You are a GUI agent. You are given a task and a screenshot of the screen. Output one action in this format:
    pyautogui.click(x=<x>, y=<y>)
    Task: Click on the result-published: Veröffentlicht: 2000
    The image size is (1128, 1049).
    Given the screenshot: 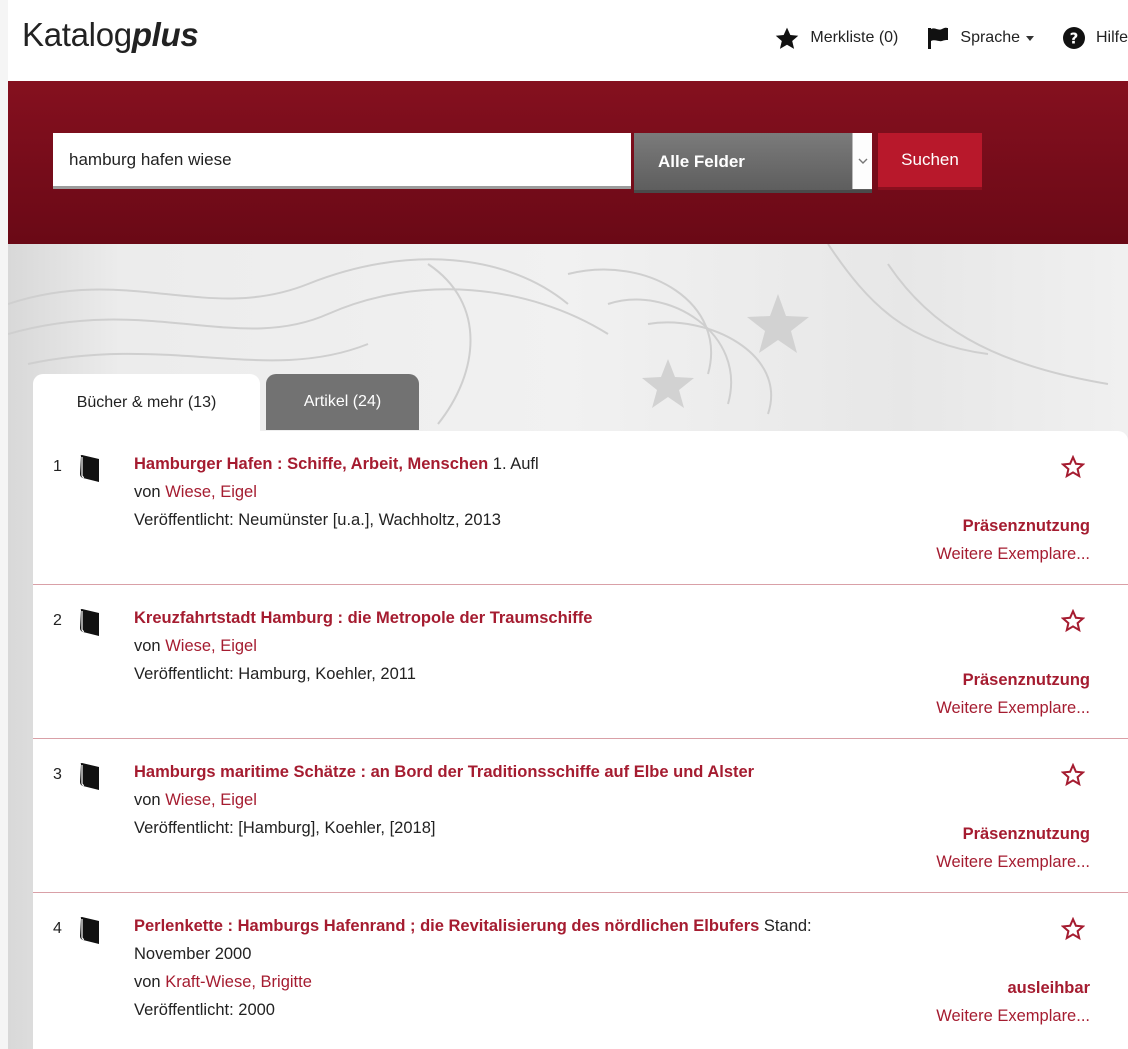 What is the action you would take?
    pyautogui.click(x=204, y=1010)
    